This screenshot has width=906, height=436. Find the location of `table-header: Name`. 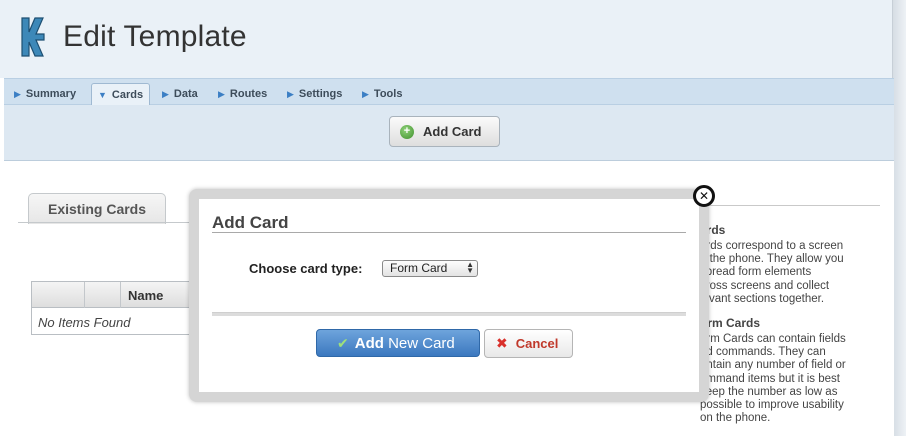

table-header: Name is located at coordinates (111, 295).